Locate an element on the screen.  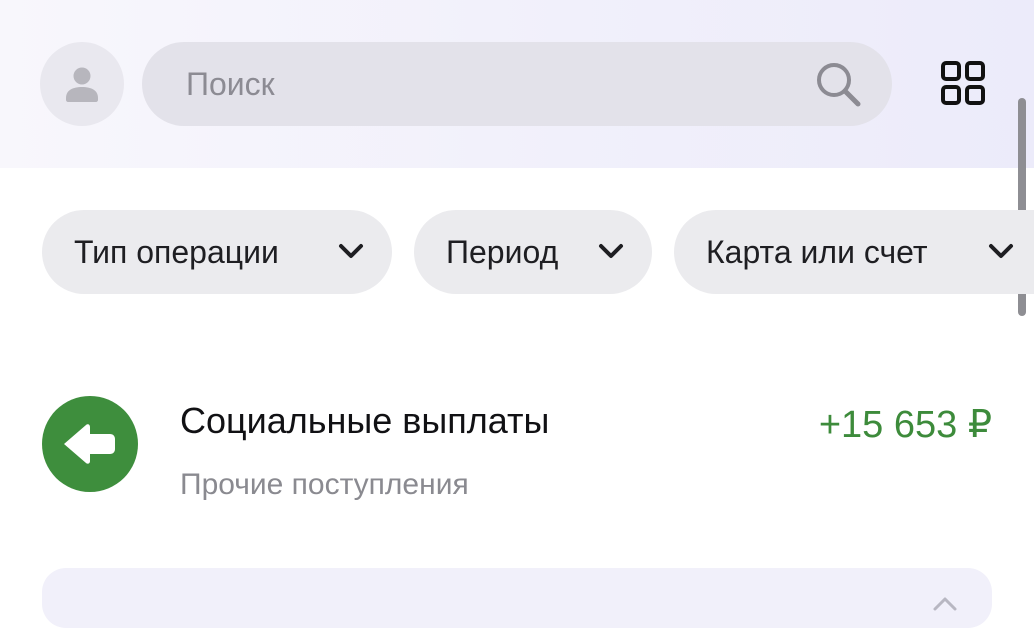
search-field: Поиск is located at coordinates (517, 84).